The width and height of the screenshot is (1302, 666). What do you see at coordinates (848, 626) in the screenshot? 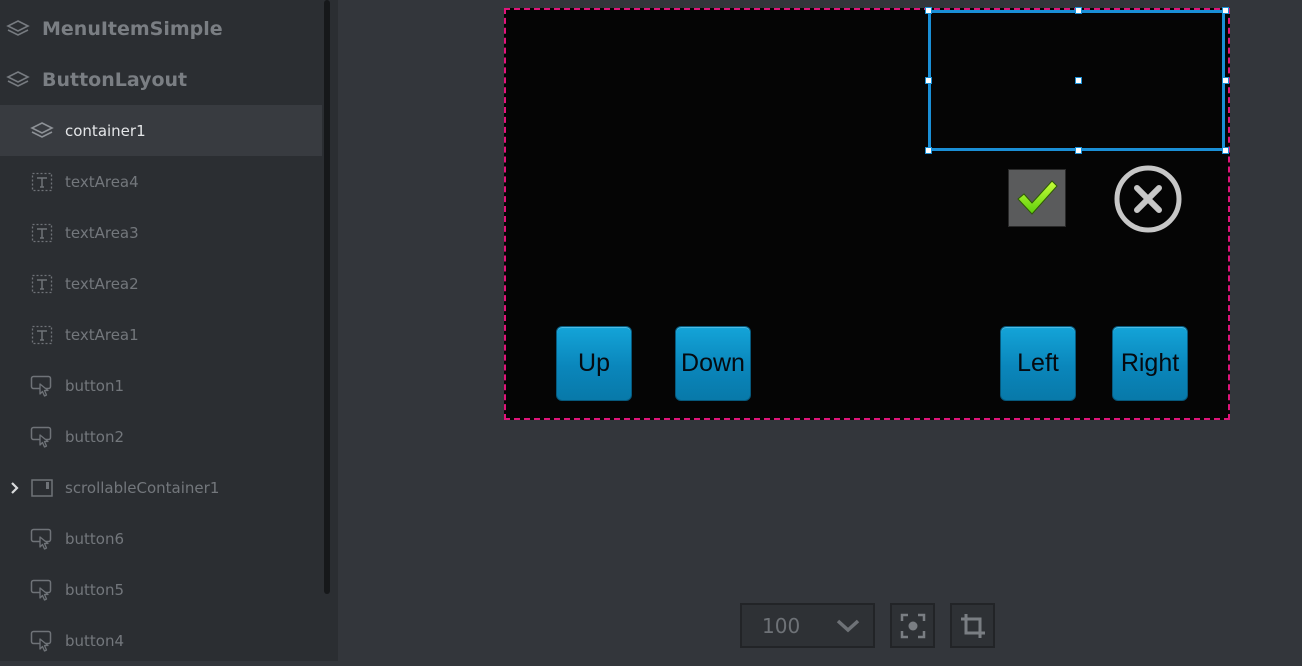
I see `chevron-down-icon` at bounding box center [848, 626].